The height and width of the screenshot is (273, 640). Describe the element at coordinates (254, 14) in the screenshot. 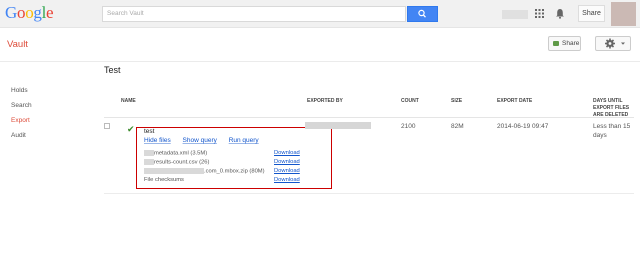

I see `search-input: Search Vault` at that location.